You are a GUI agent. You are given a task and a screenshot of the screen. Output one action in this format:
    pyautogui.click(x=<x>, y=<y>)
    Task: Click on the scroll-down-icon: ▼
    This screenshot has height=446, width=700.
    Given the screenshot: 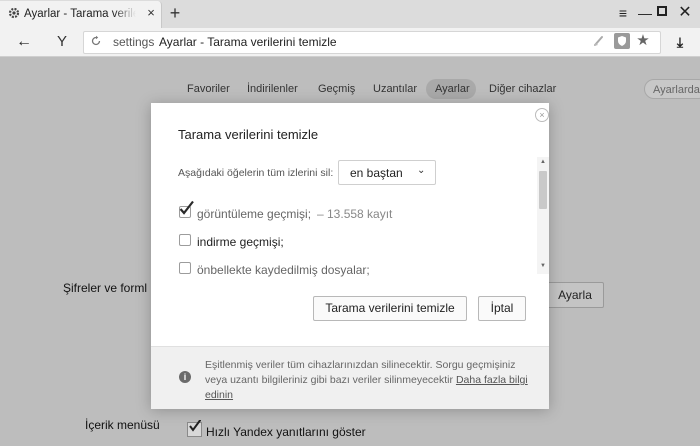 What is the action you would take?
    pyautogui.click(x=543, y=266)
    